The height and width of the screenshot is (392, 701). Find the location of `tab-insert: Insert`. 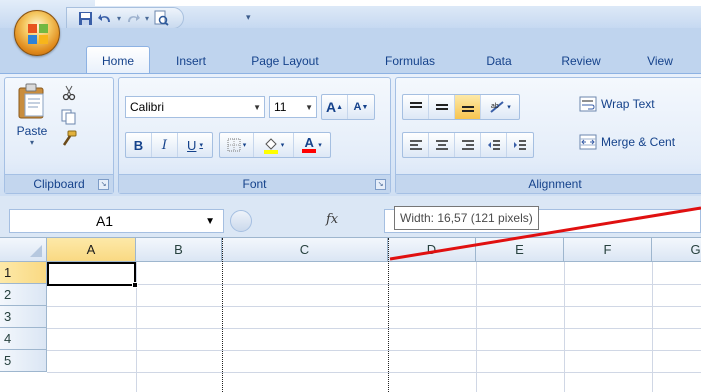

tab-insert: Insert is located at coordinates (191, 61).